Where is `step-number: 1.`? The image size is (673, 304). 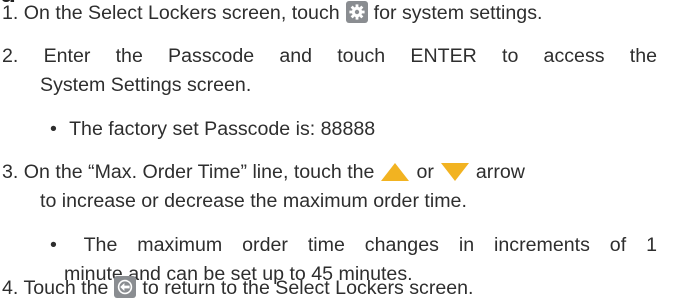 step-number: 1. is located at coordinates (10, 13).